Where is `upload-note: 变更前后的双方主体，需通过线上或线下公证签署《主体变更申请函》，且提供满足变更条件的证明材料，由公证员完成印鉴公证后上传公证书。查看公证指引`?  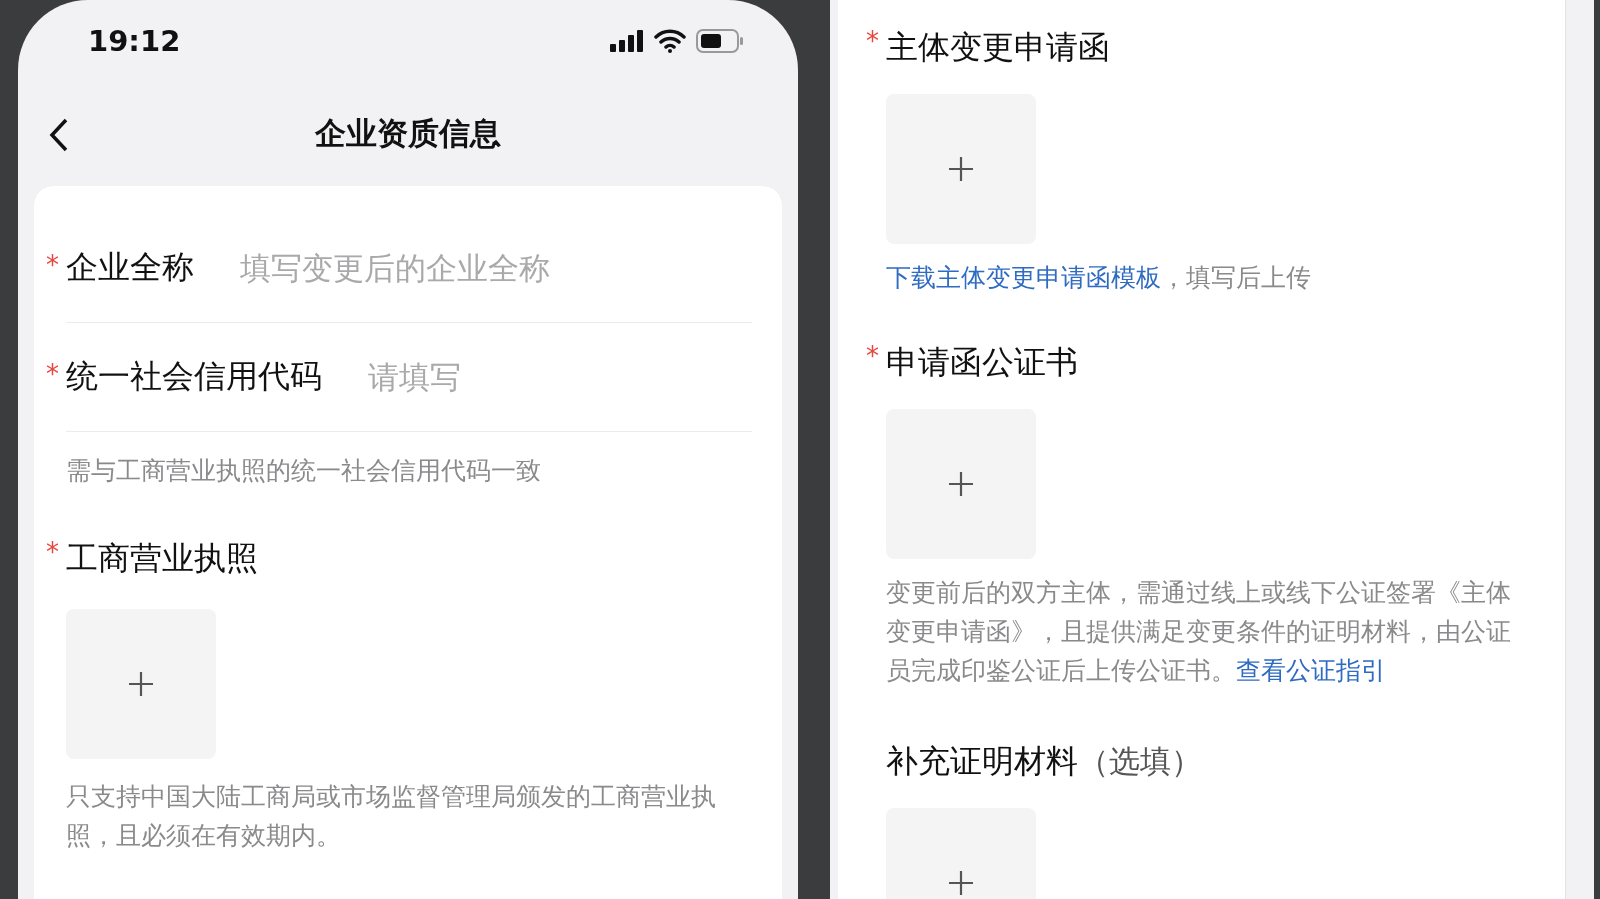 upload-note: 变更前后的双方主体，需通过线上或线下公证签署《主体变更申请函》，且提供满足变更条件的证明材料，由公证员完成印鉴公证后上传公证书。查看公证指引 is located at coordinates (1199, 632).